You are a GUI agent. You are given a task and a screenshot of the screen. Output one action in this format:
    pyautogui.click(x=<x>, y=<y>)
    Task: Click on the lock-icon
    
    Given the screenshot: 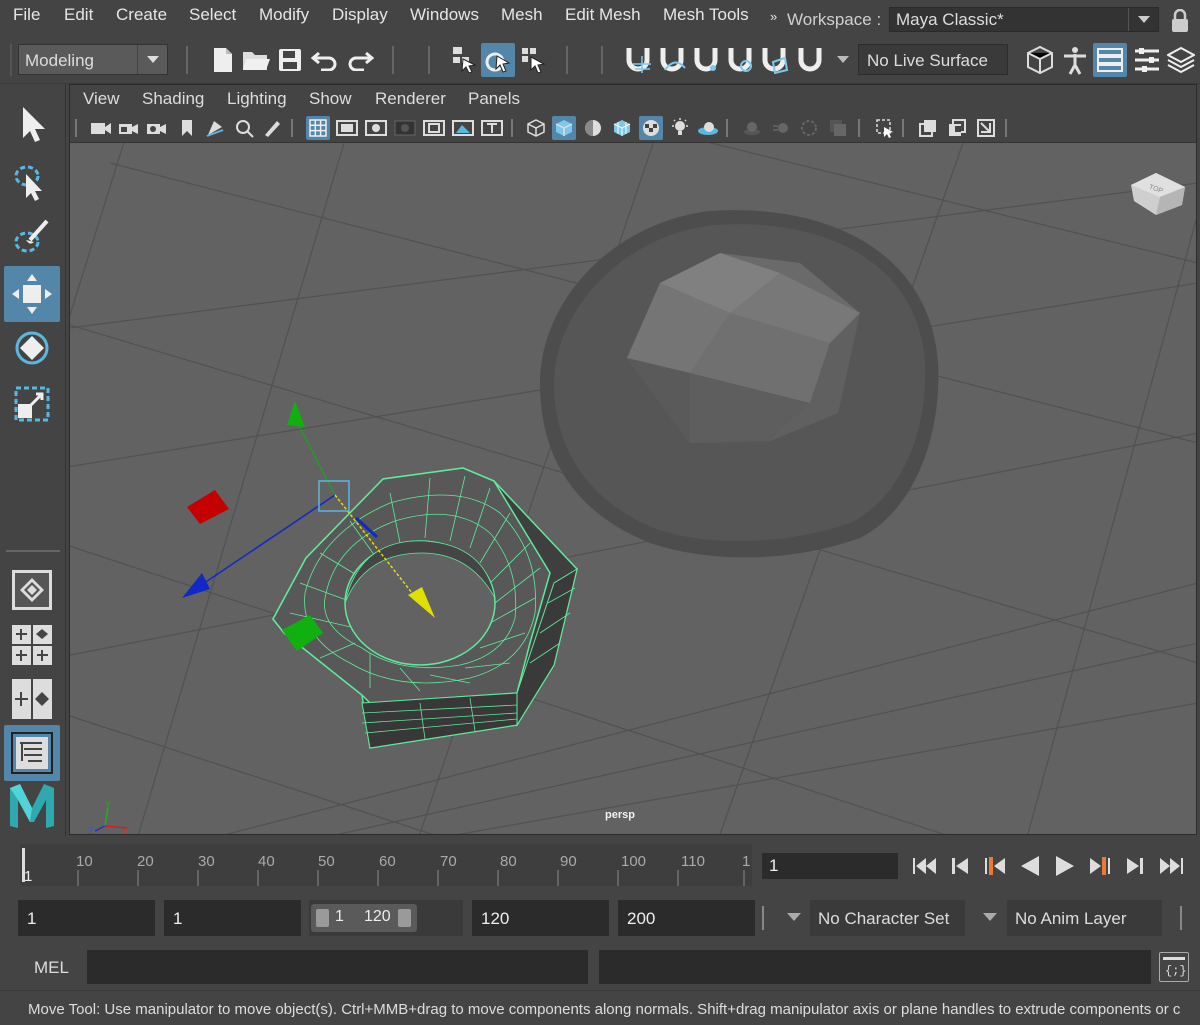 What is the action you would take?
    pyautogui.click(x=1180, y=21)
    